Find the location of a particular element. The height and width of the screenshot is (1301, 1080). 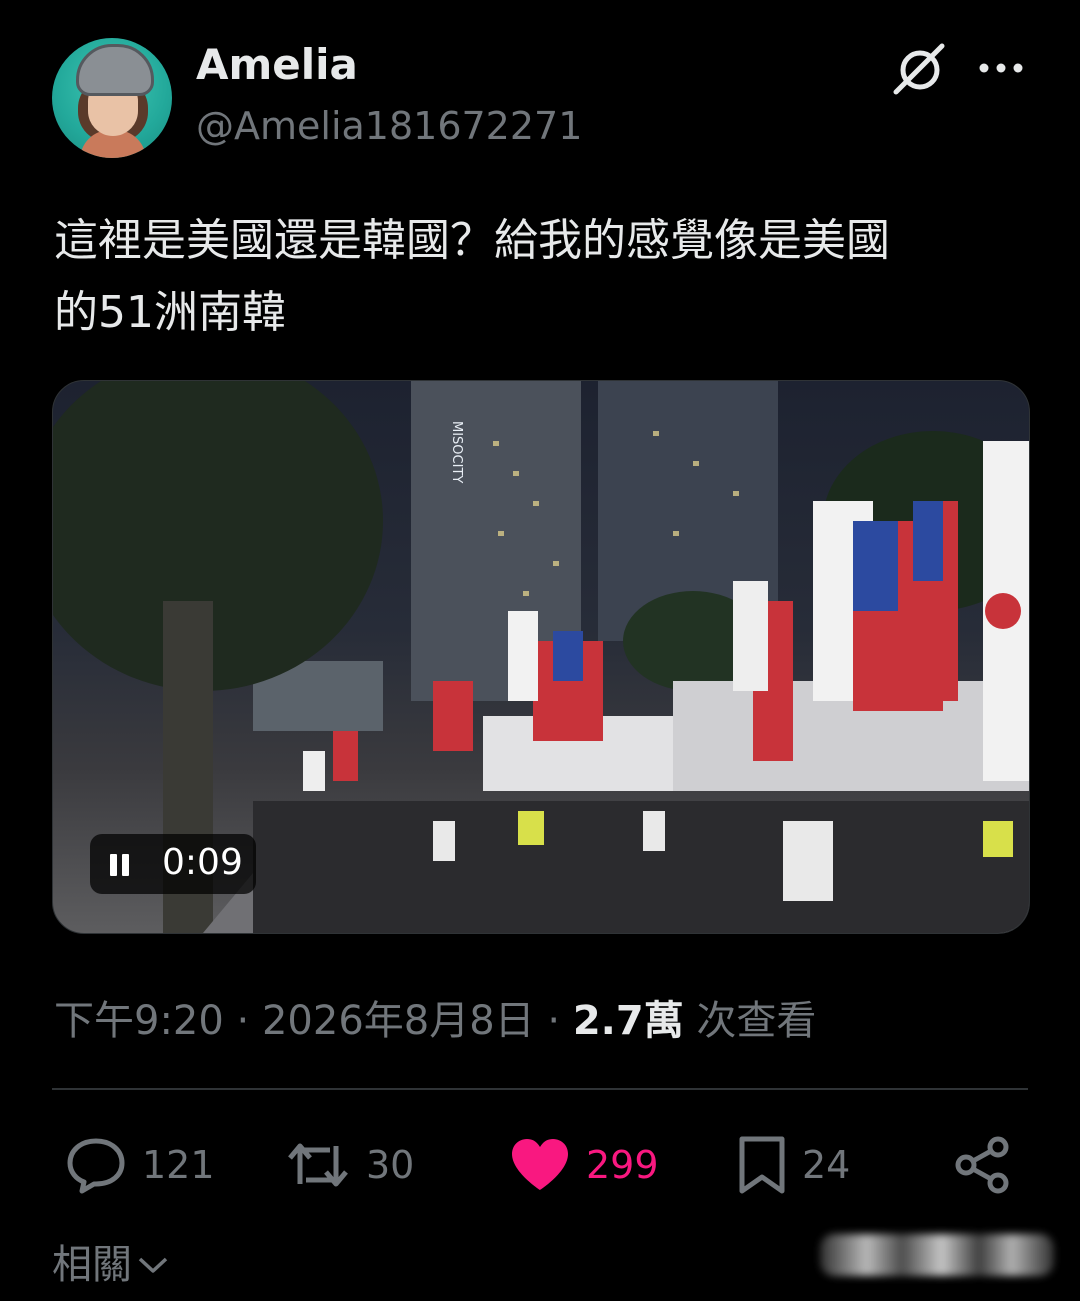

repost-count: 30 is located at coordinates (390, 1165).